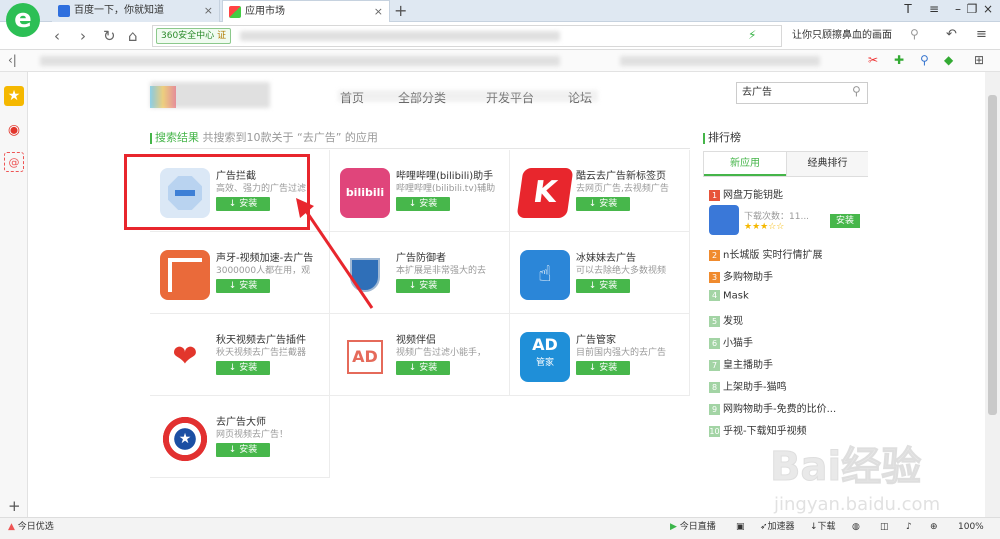 The height and width of the screenshot is (539, 1000). I want to click on app-card: ★ 去广告大师 网页视频去广告！ ↓ 安装, so click(240, 437).